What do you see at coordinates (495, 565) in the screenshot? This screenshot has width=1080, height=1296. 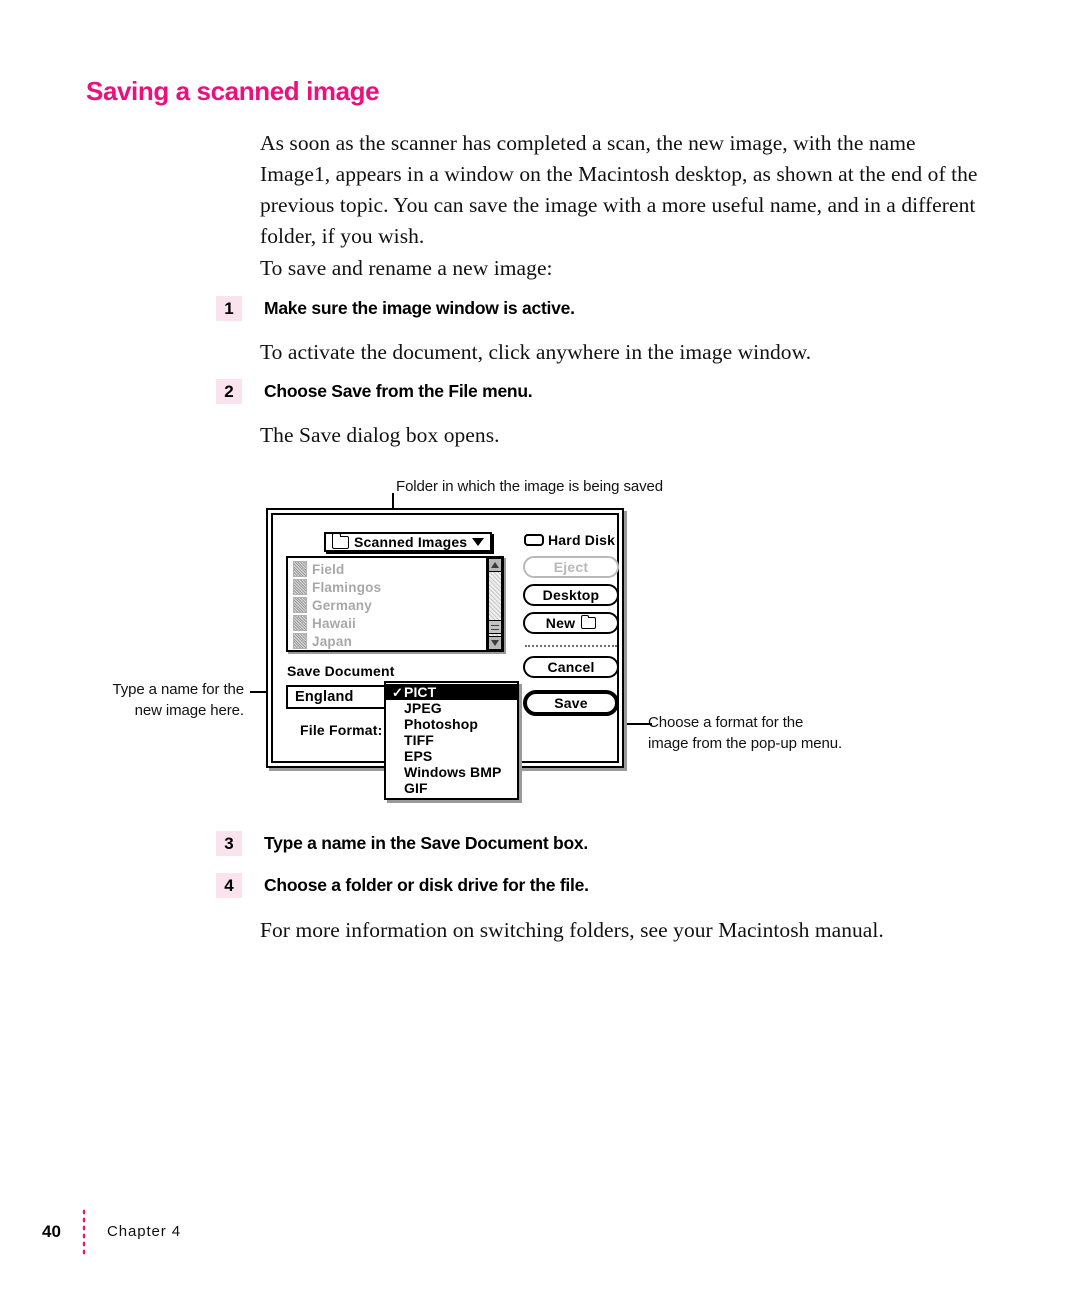 I see `scroll-up-arrow-icon` at bounding box center [495, 565].